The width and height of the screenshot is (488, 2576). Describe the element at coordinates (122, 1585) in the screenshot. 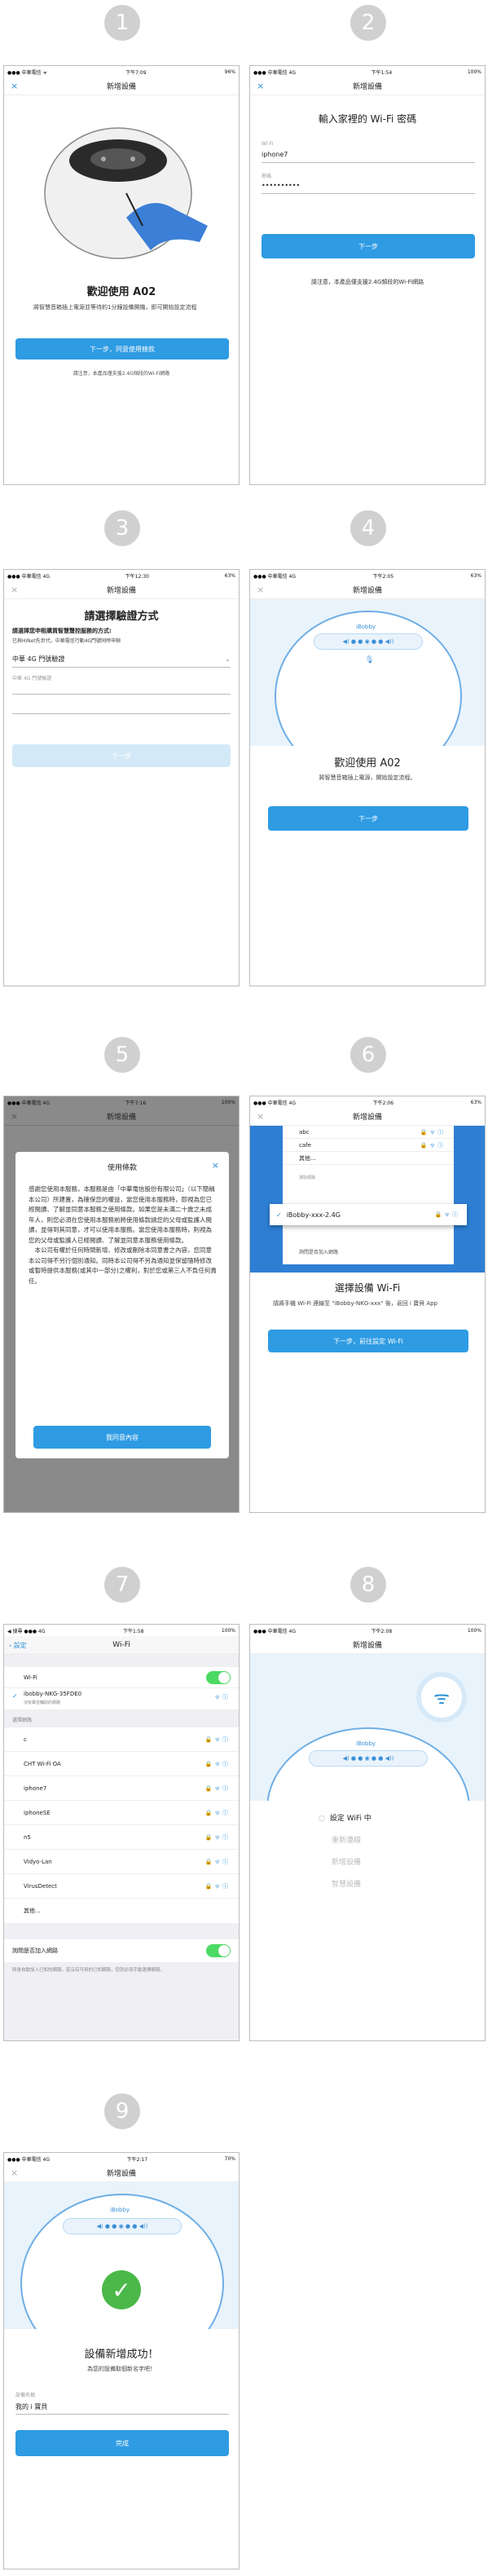

I see `step-number-7: 7` at that location.